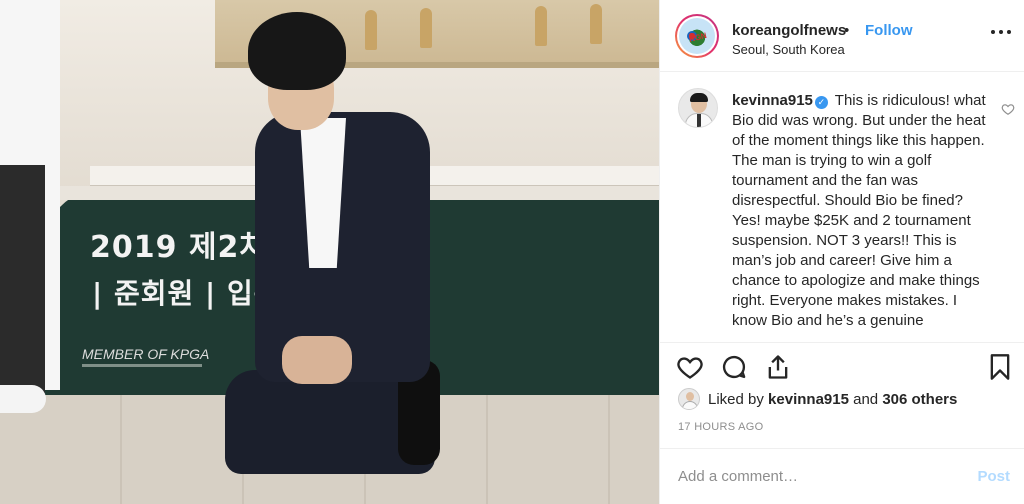  What do you see at coordinates (919, 399) in the screenshot?
I see `likes-others-link: 306 others` at bounding box center [919, 399].